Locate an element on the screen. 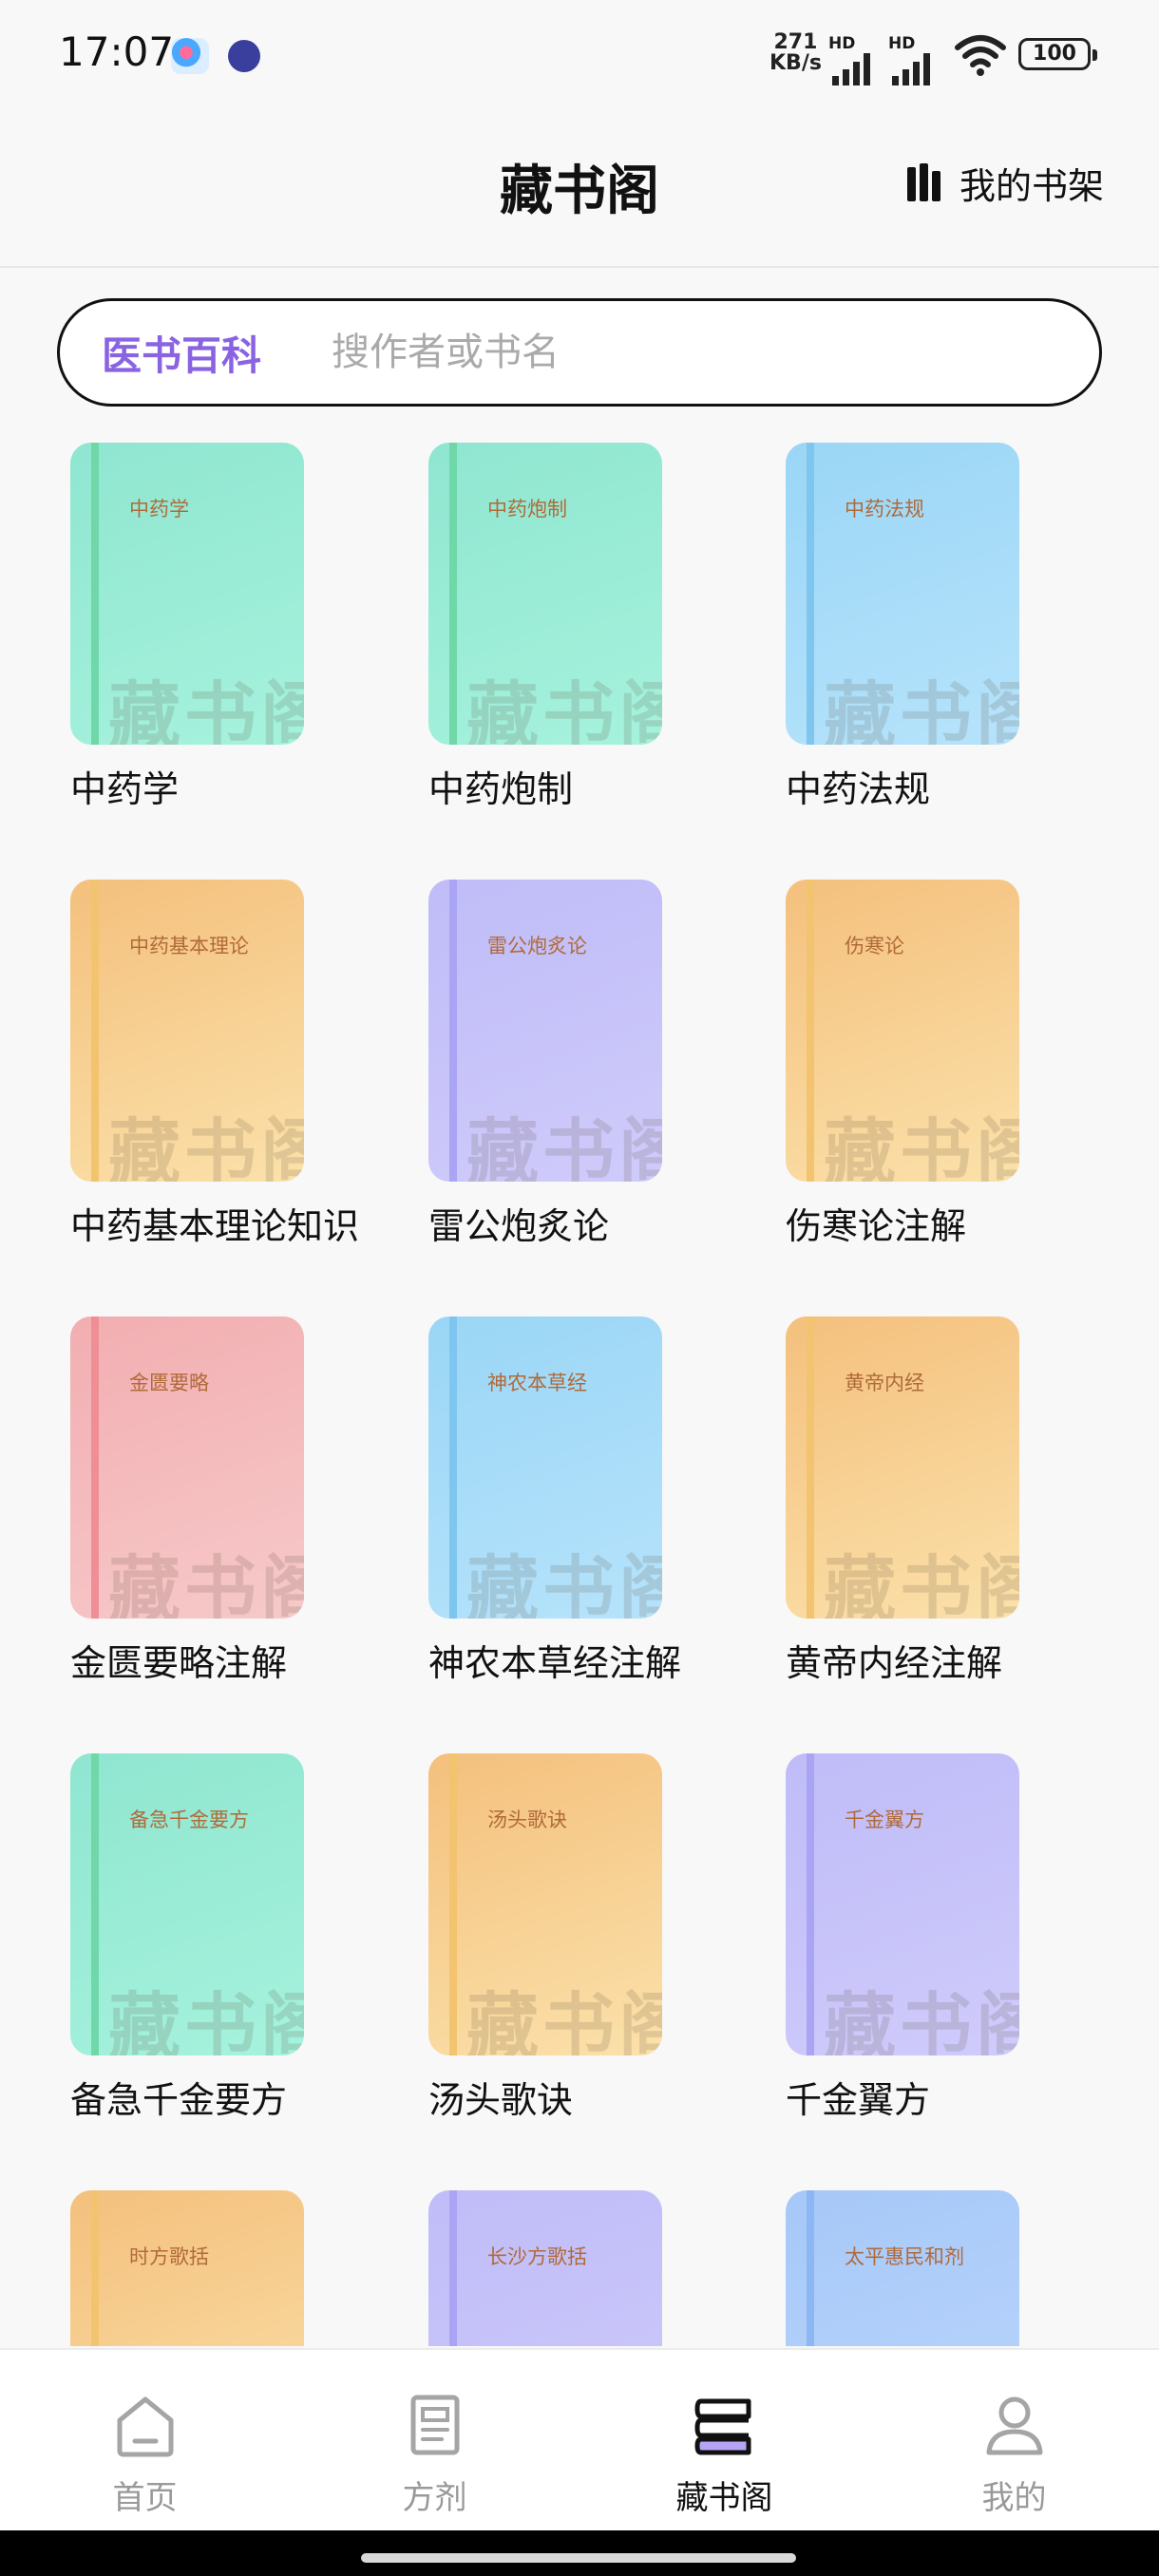 The height and width of the screenshot is (2576, 1159). book-cover: 备急千金要方藏书阁 is located at coordinates (187, 1904).